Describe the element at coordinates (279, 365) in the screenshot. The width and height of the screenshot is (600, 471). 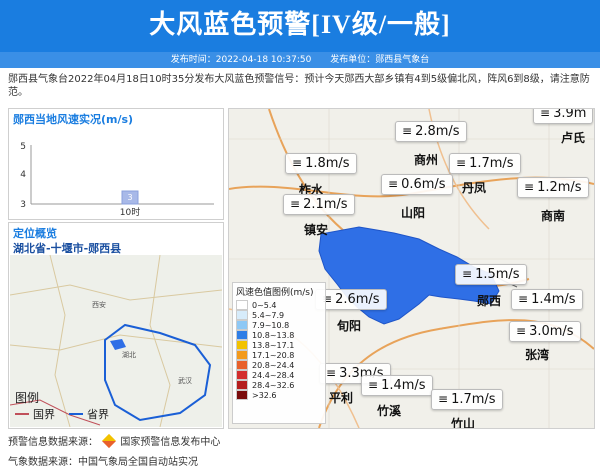
I see `legend-row: 20.8~24.4` at that location.